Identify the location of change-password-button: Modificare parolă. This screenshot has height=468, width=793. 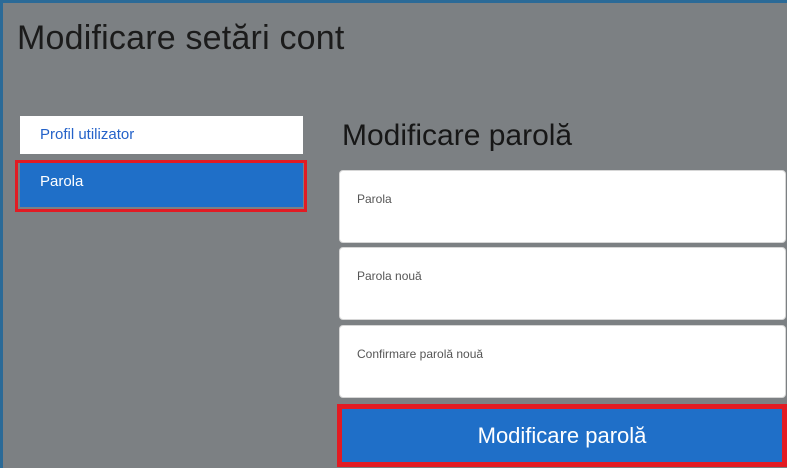
(562, 435).